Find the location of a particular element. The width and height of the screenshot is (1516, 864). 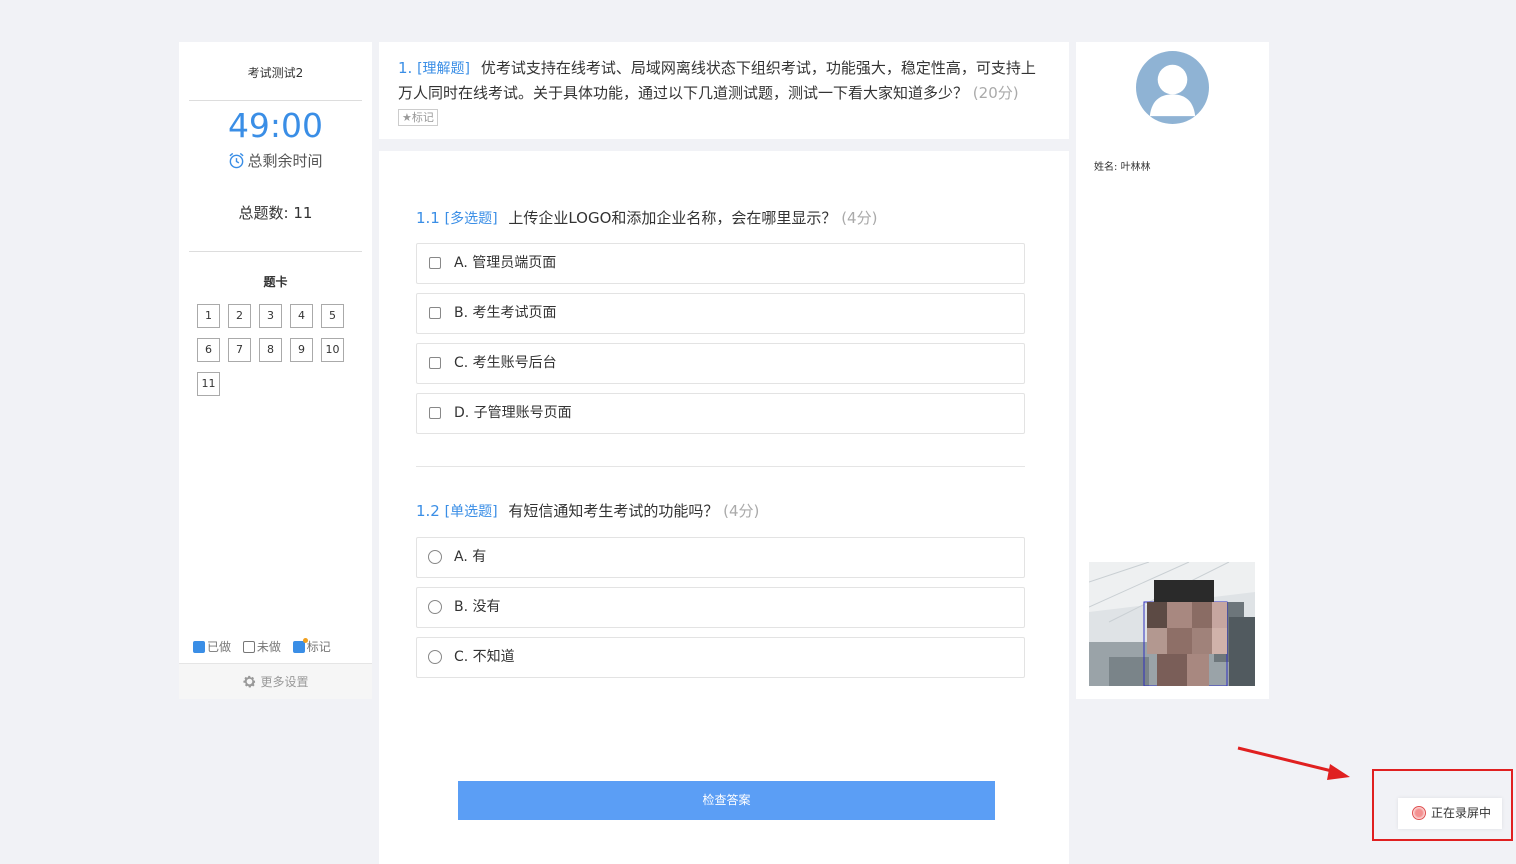

total-questions: 总题数: 11 is located at coordinates (275, 213).